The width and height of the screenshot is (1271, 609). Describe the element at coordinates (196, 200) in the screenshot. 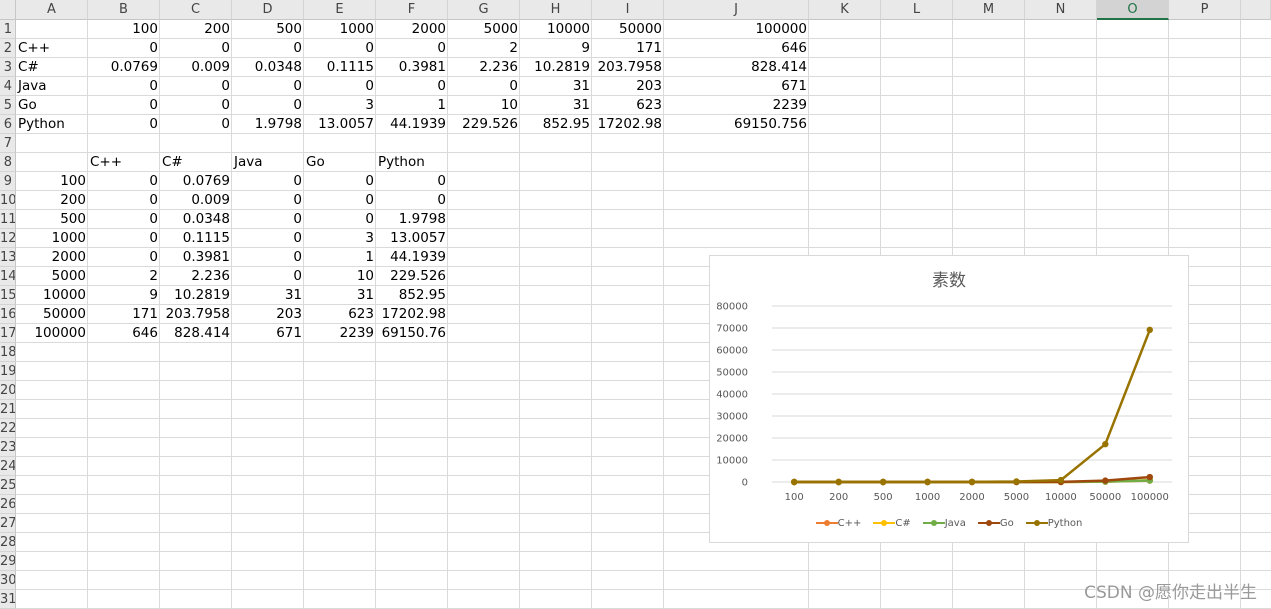

I see `cell-c10: 0.009` at that location.